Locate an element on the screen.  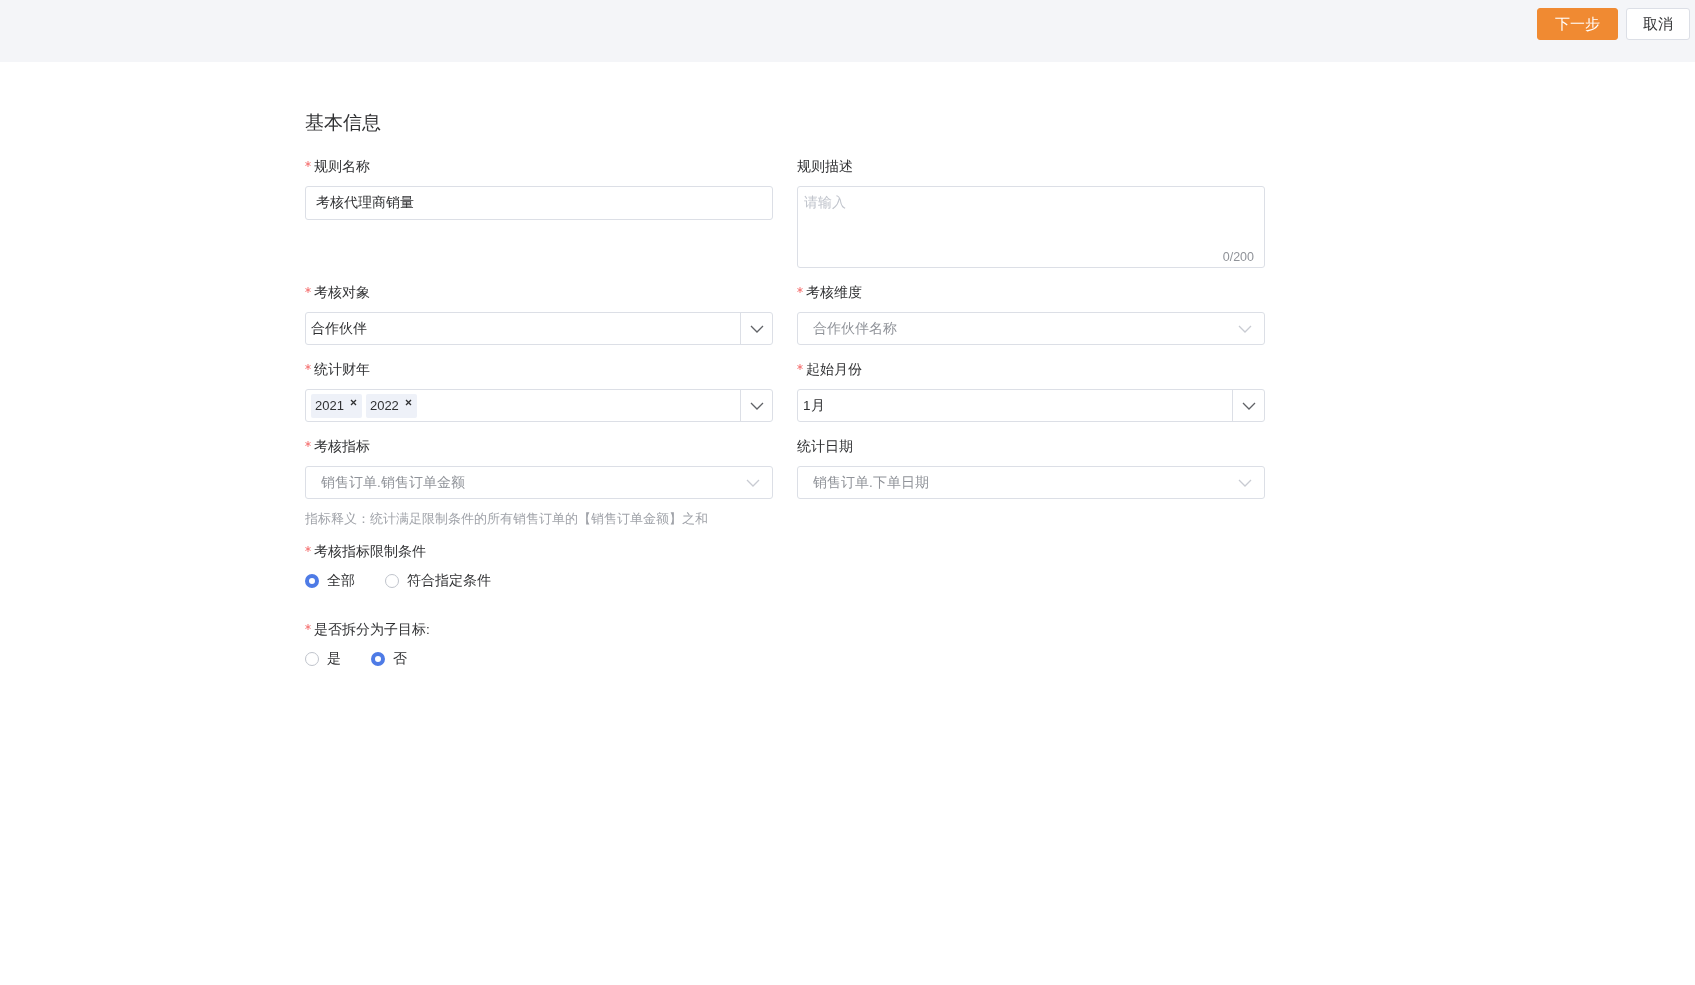
field-label: 统计财年 is located at coordinates (342, 370).